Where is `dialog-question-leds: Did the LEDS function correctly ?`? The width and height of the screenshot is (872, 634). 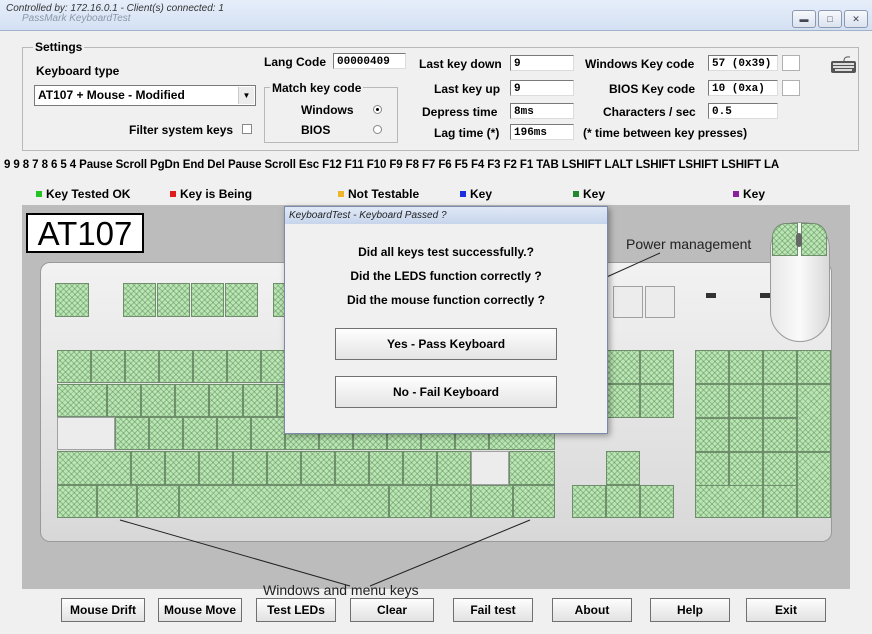
dialog-question-leds: Did the LEDS function correctly ? is located at coordinates (446, 276).